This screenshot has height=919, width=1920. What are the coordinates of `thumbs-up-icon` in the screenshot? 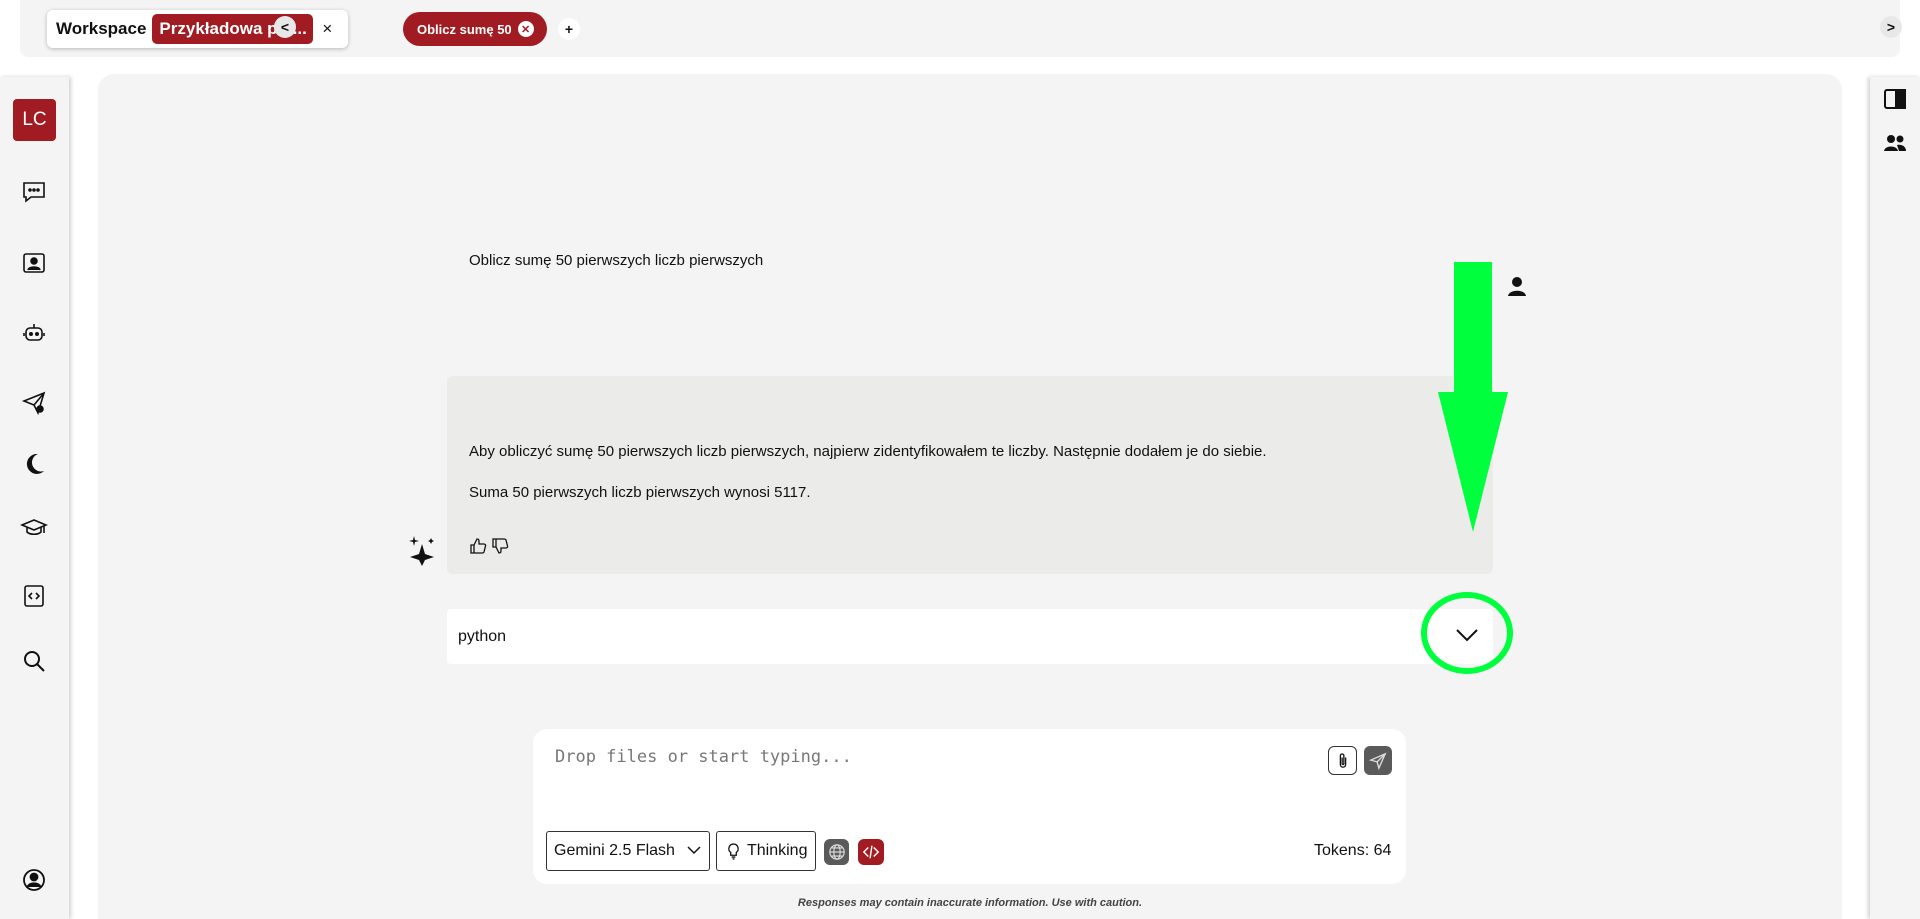 It's located at (478, 546).